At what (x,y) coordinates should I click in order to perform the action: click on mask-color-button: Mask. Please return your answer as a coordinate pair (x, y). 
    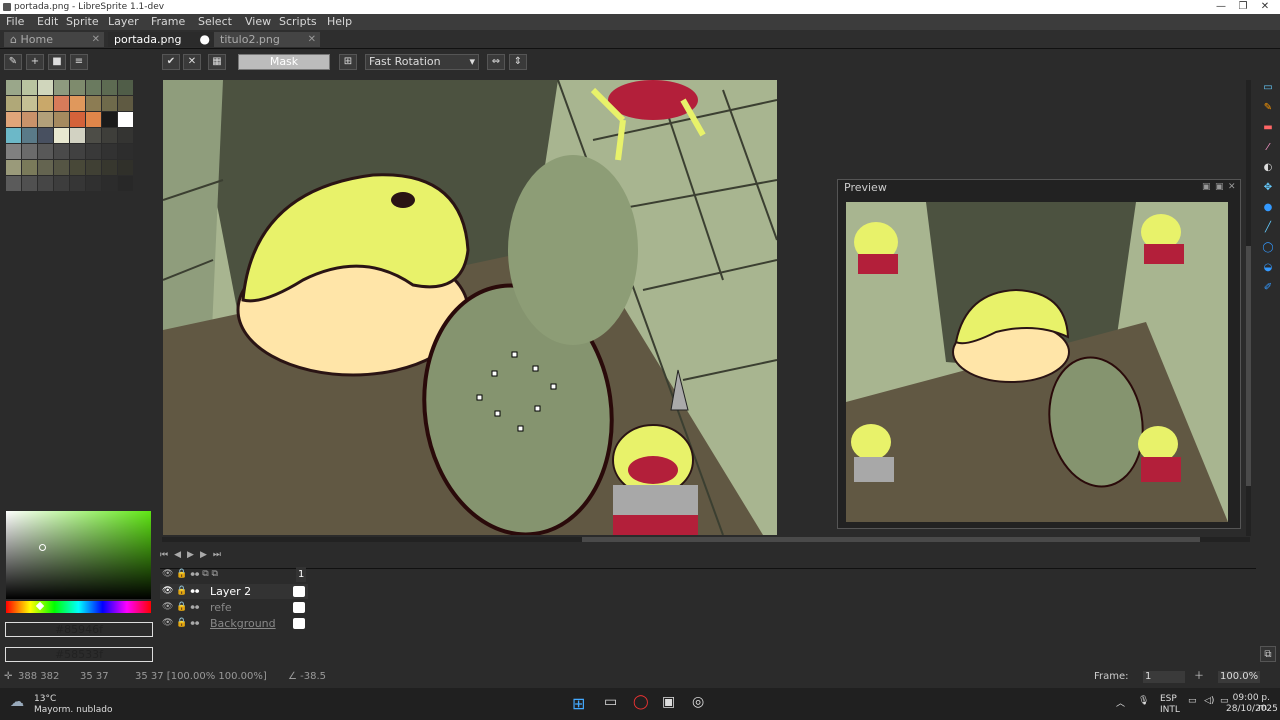
    Looking at the image, I should click on (284, 62).